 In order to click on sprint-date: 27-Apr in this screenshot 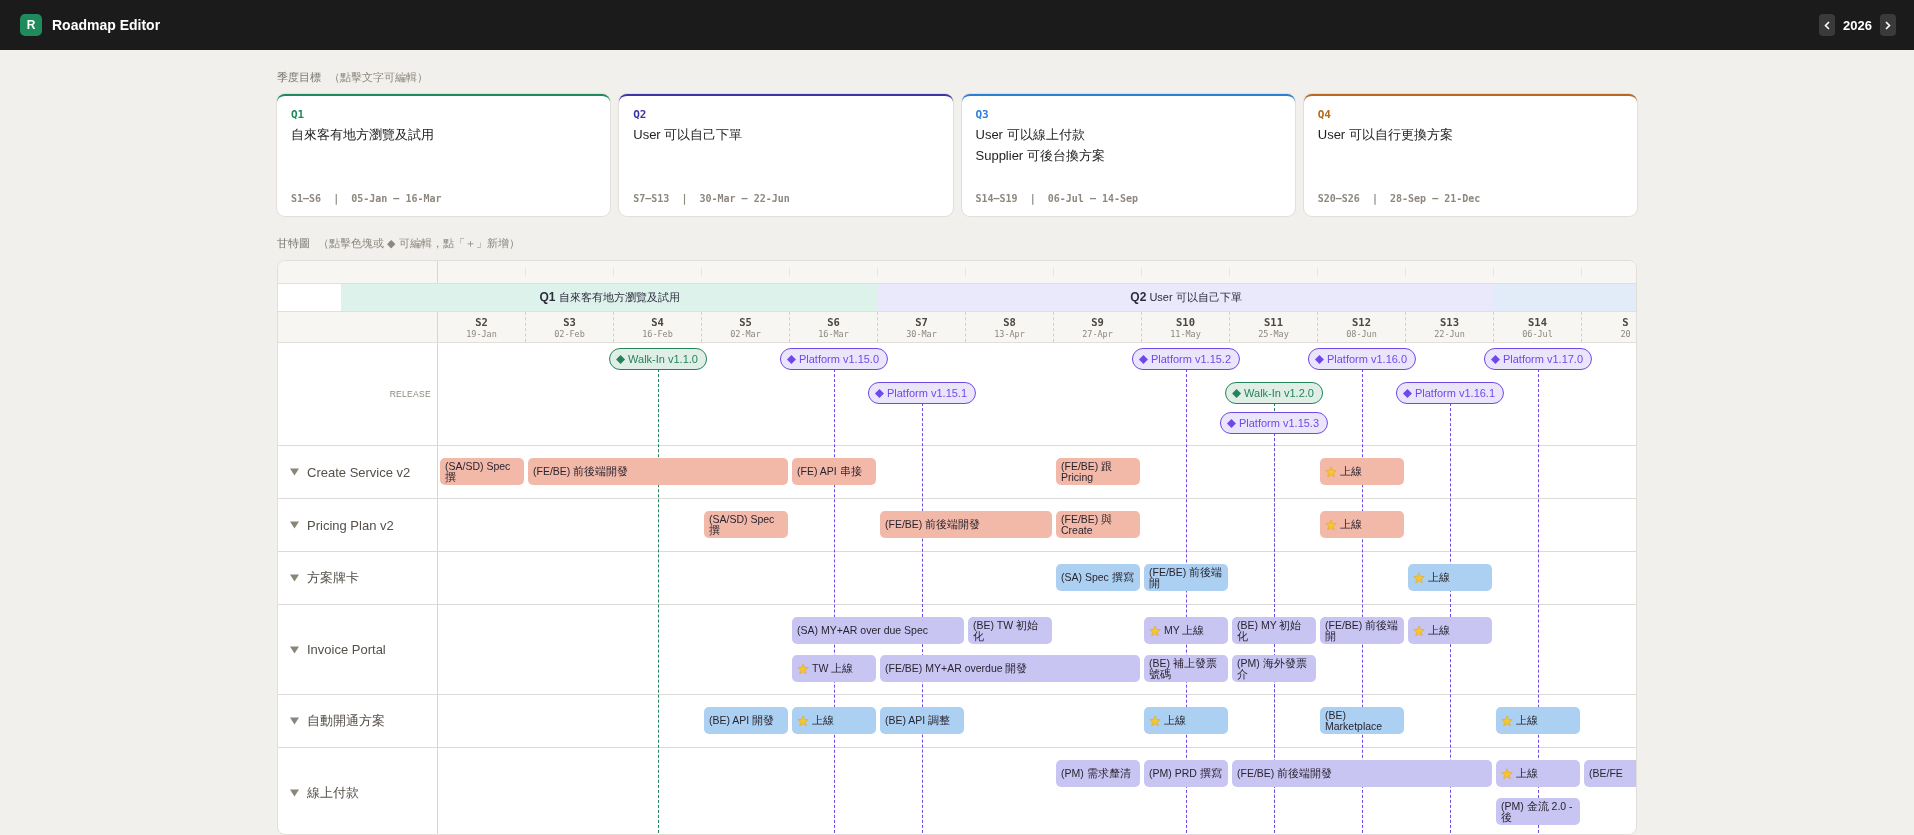, I will do `click(1097, 333)`.